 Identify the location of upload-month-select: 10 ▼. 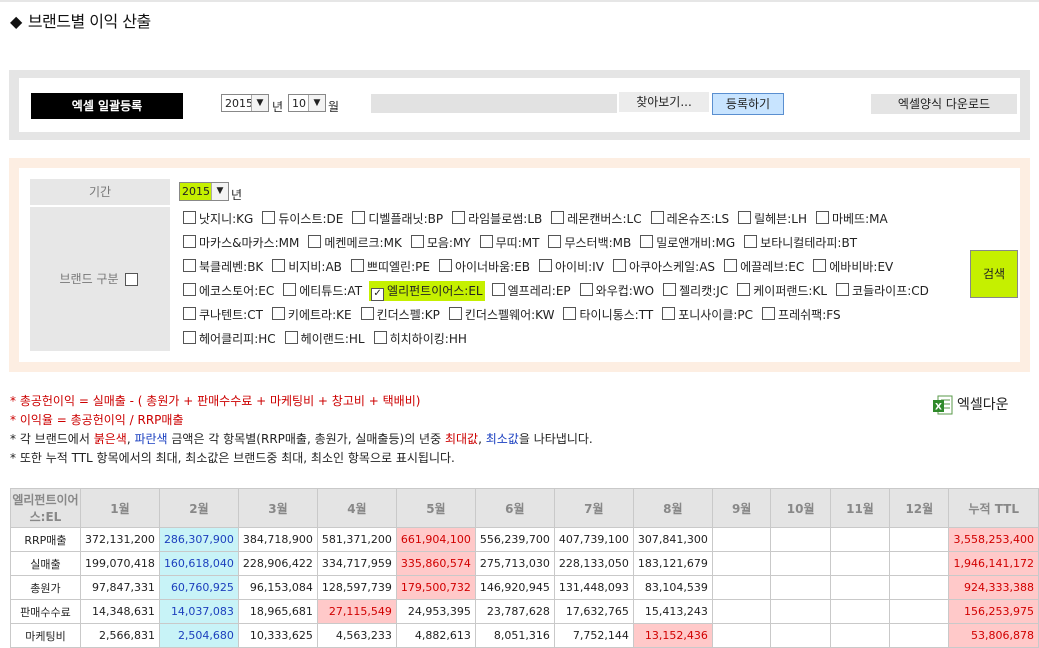
(307, 103).